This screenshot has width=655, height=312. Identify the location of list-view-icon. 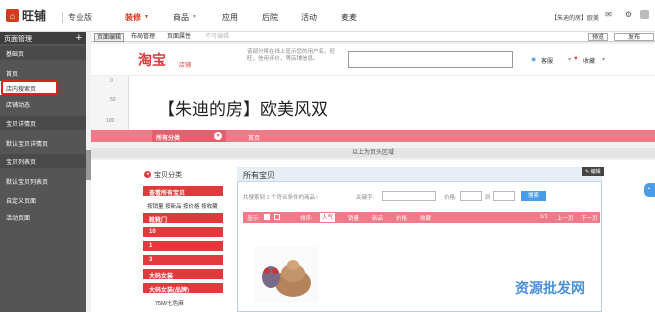
(277, 217).